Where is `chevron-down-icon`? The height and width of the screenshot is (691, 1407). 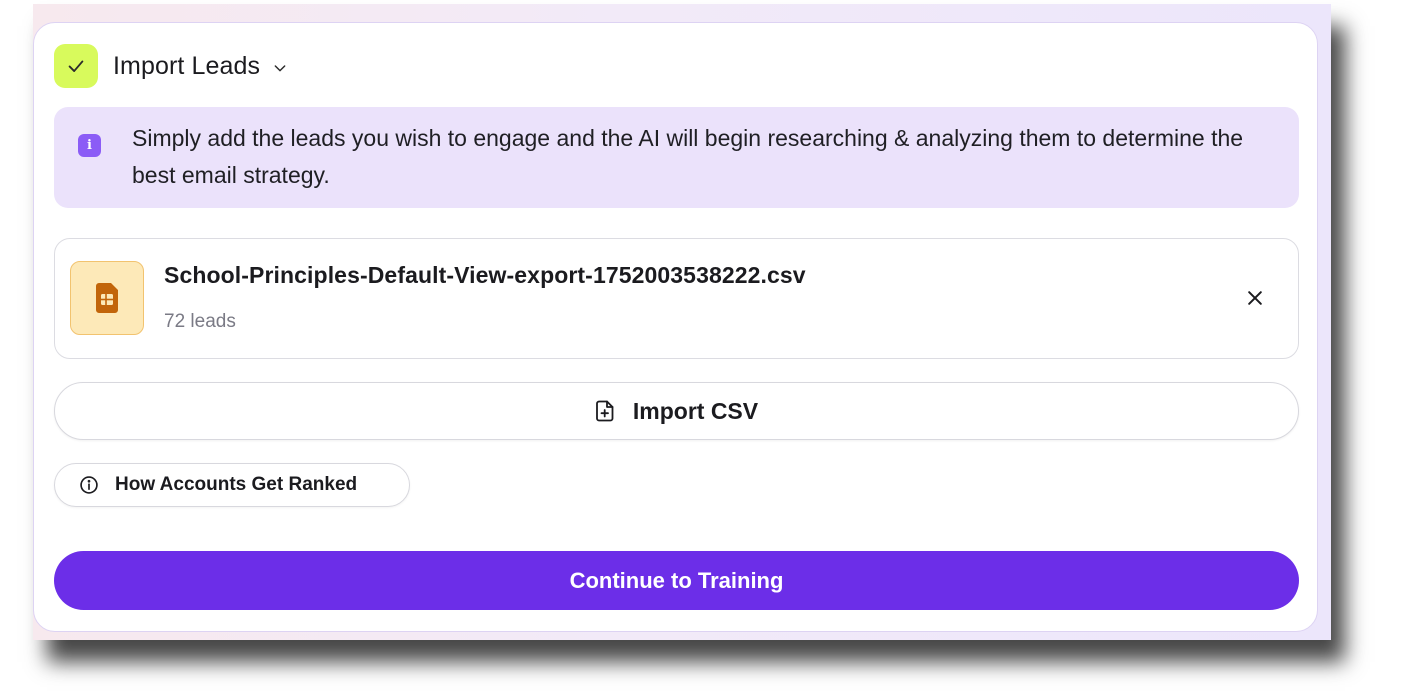 chevron-down-icon is located at coordinates (280, 68).